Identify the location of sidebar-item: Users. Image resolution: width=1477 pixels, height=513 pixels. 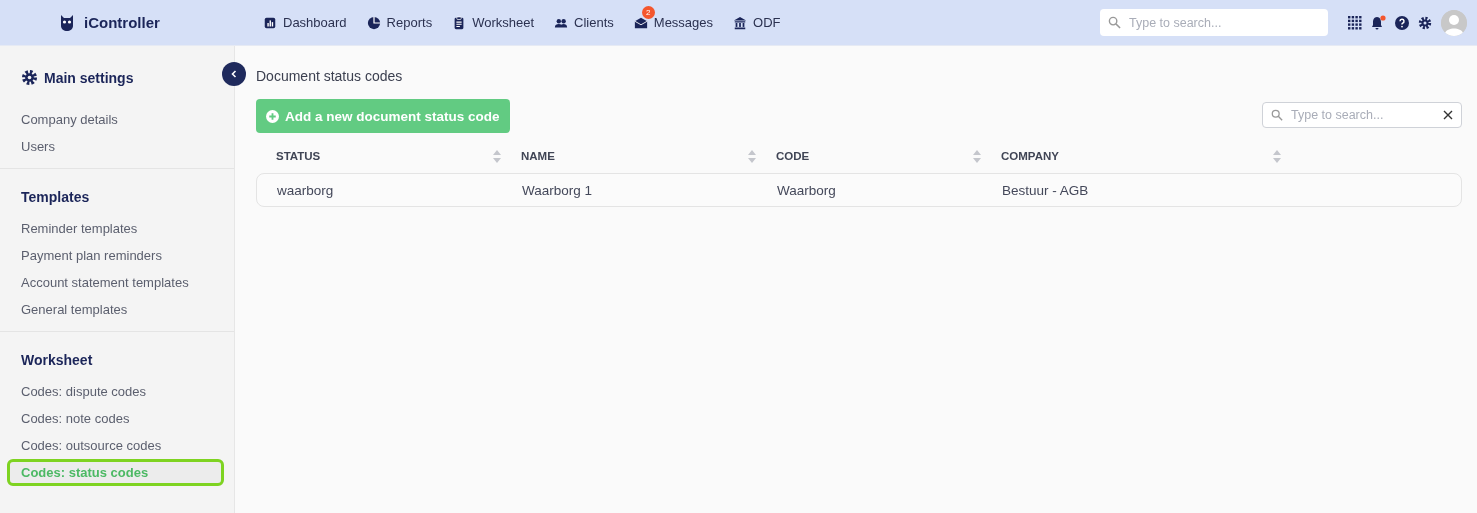
(115, 146).